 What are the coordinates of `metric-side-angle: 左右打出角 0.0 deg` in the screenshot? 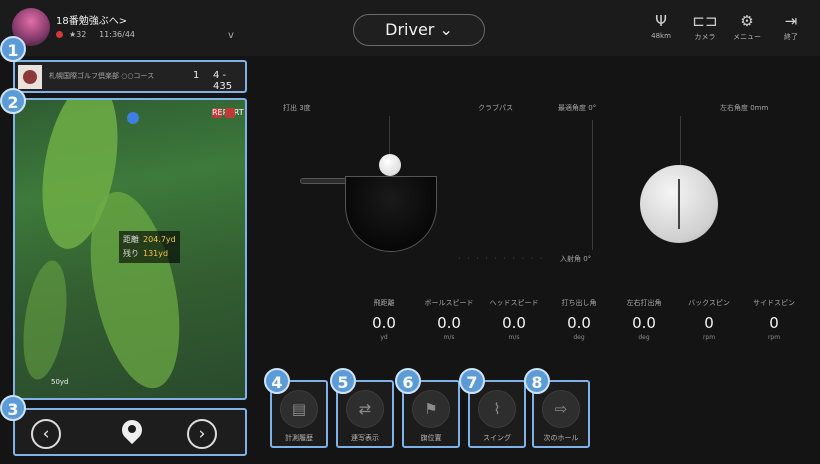 It's located at (644, 324).